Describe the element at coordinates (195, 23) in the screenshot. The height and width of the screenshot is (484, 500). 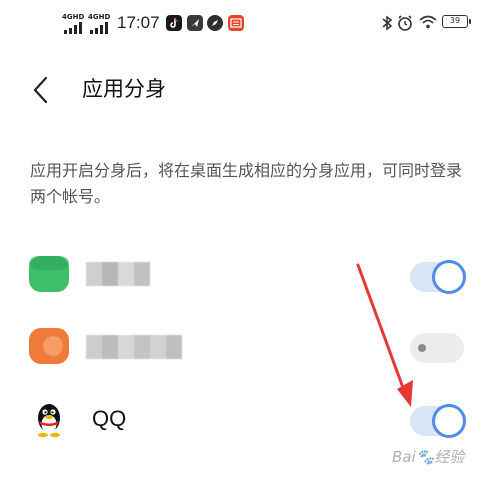
I see `navigation-app-icon` at that location.